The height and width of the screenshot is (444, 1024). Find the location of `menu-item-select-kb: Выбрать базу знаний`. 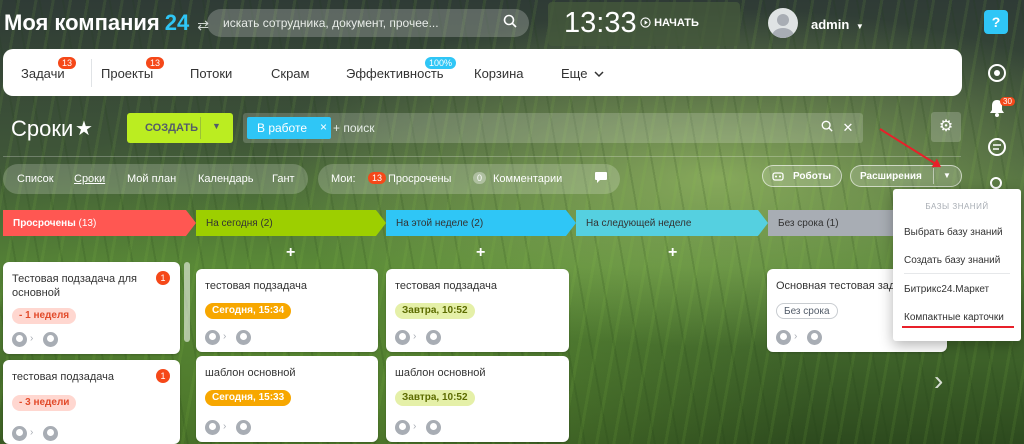

menu-item-select-kb: Выбрать базу знаний is located at coordinates (953, 232).